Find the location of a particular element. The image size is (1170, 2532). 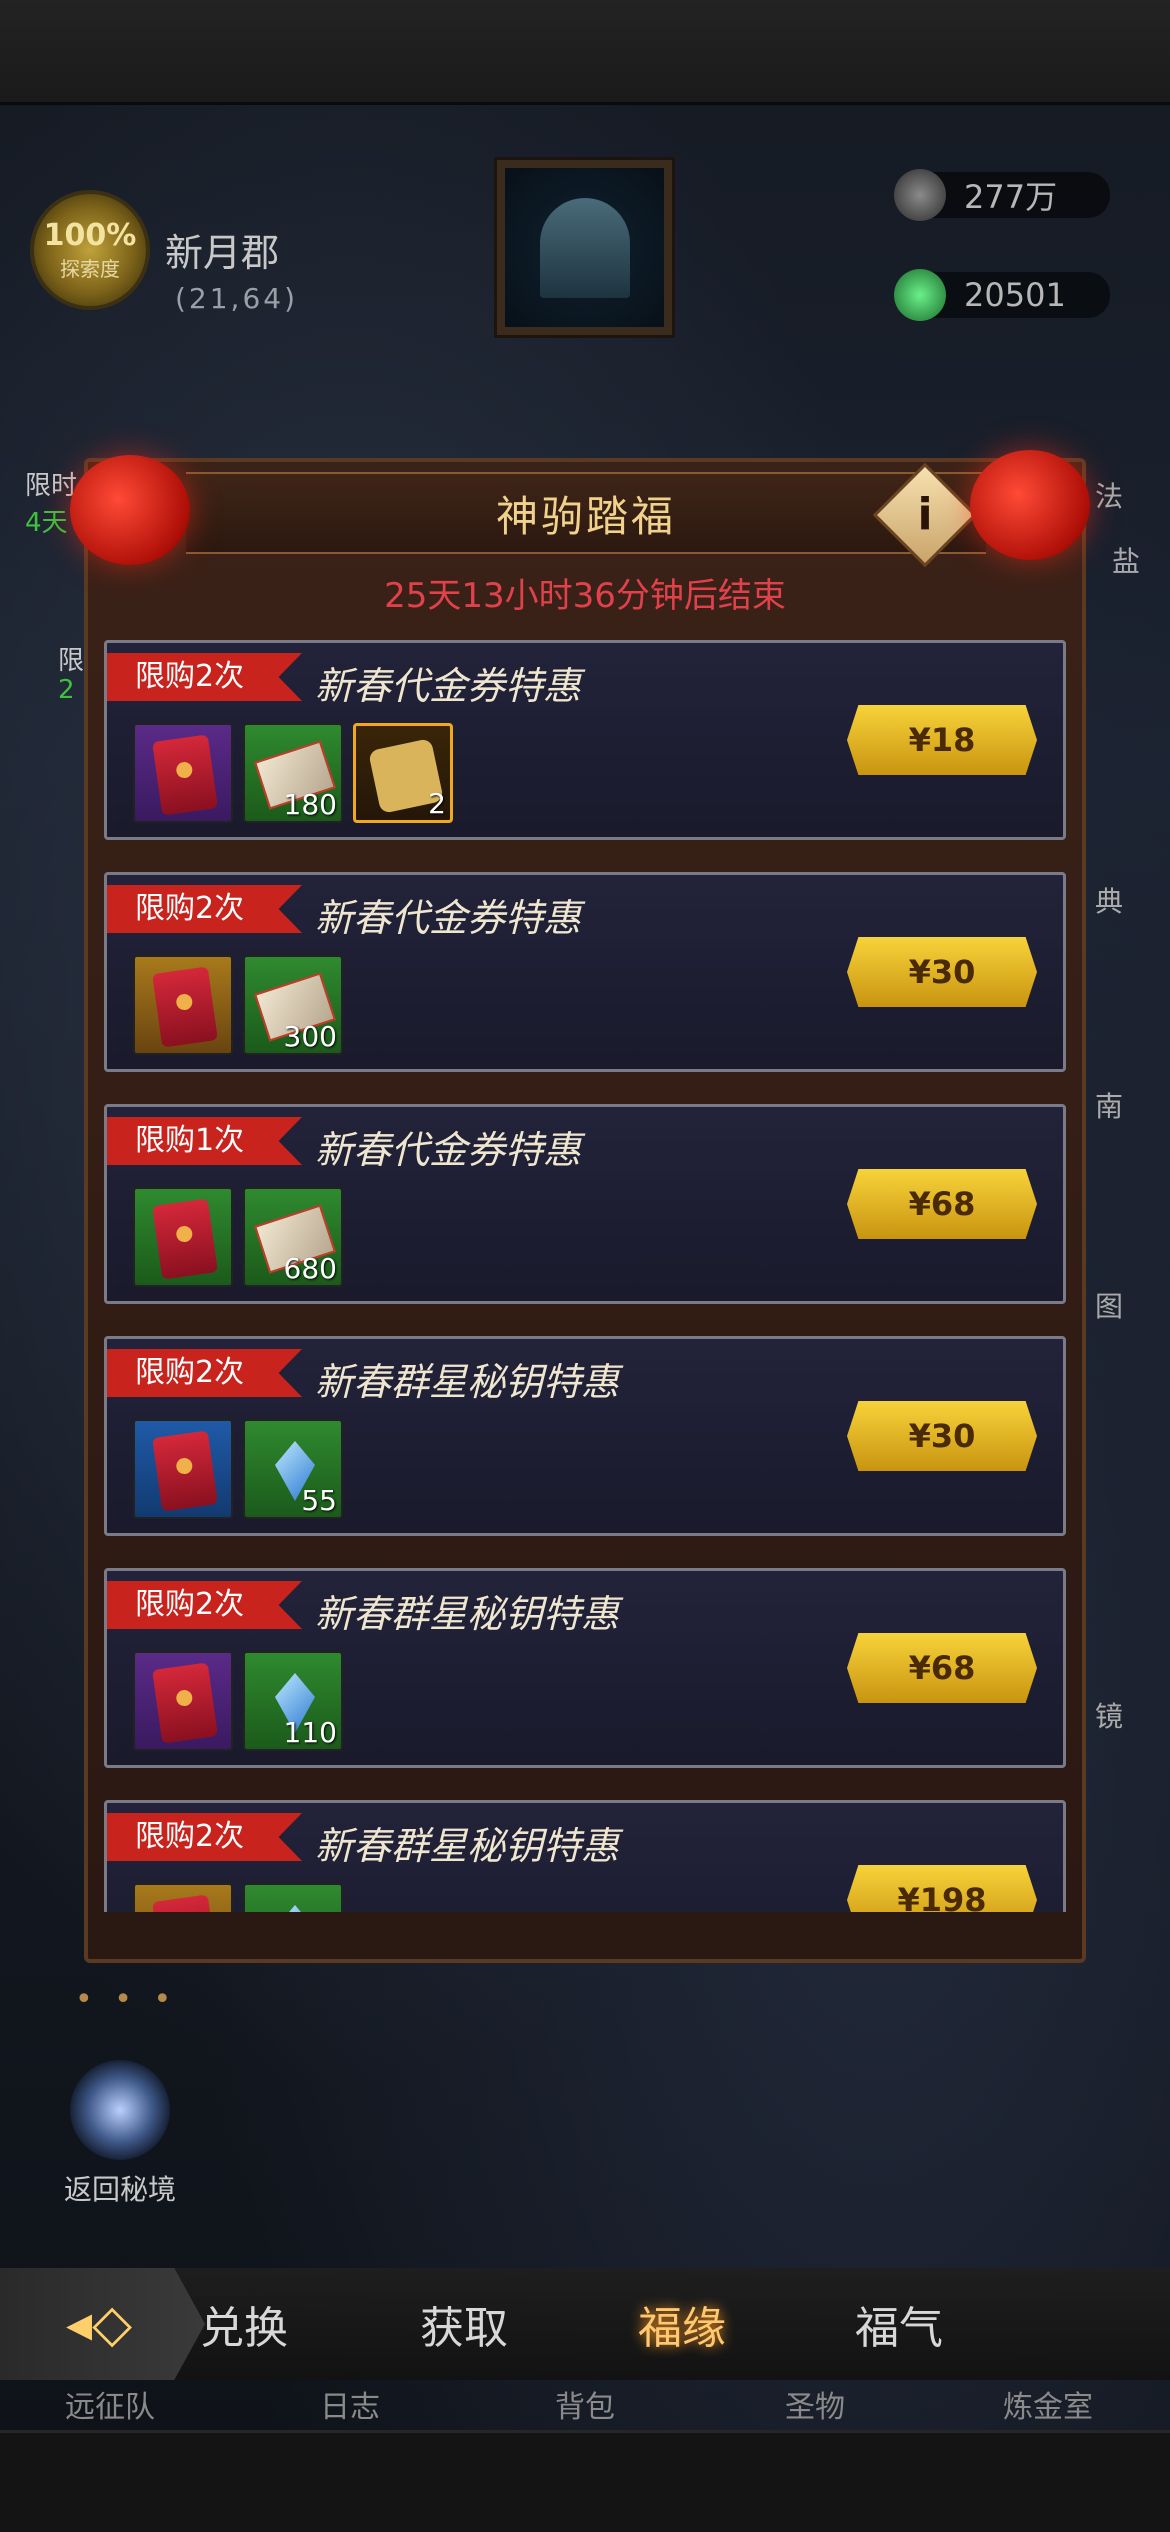

nav-expedition: 远征队 is located at coordinates (110, 2404).